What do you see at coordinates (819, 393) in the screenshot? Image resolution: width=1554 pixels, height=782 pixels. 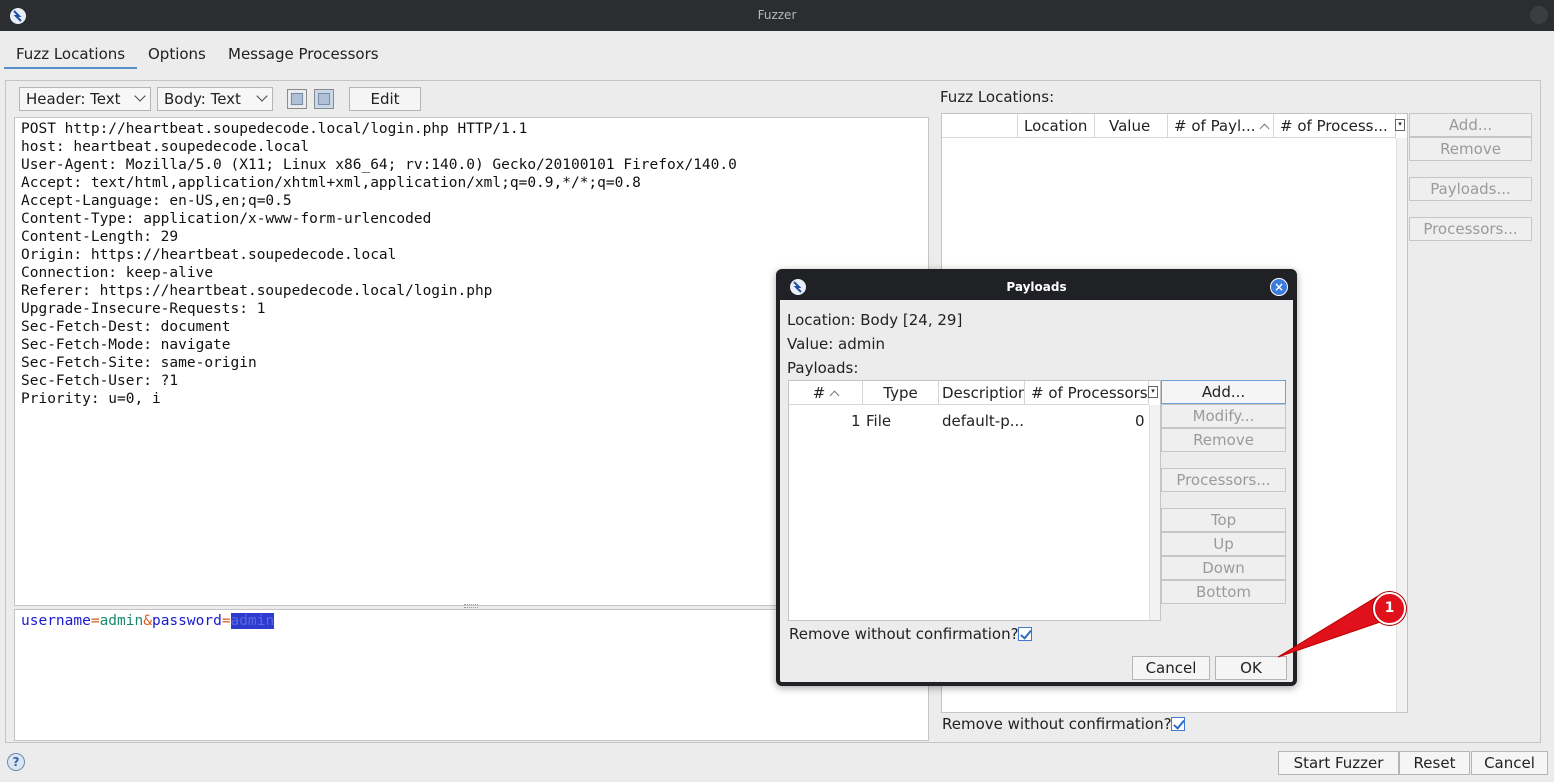 I see `payload-column-number-label: #` at bounding box center [819, 393].